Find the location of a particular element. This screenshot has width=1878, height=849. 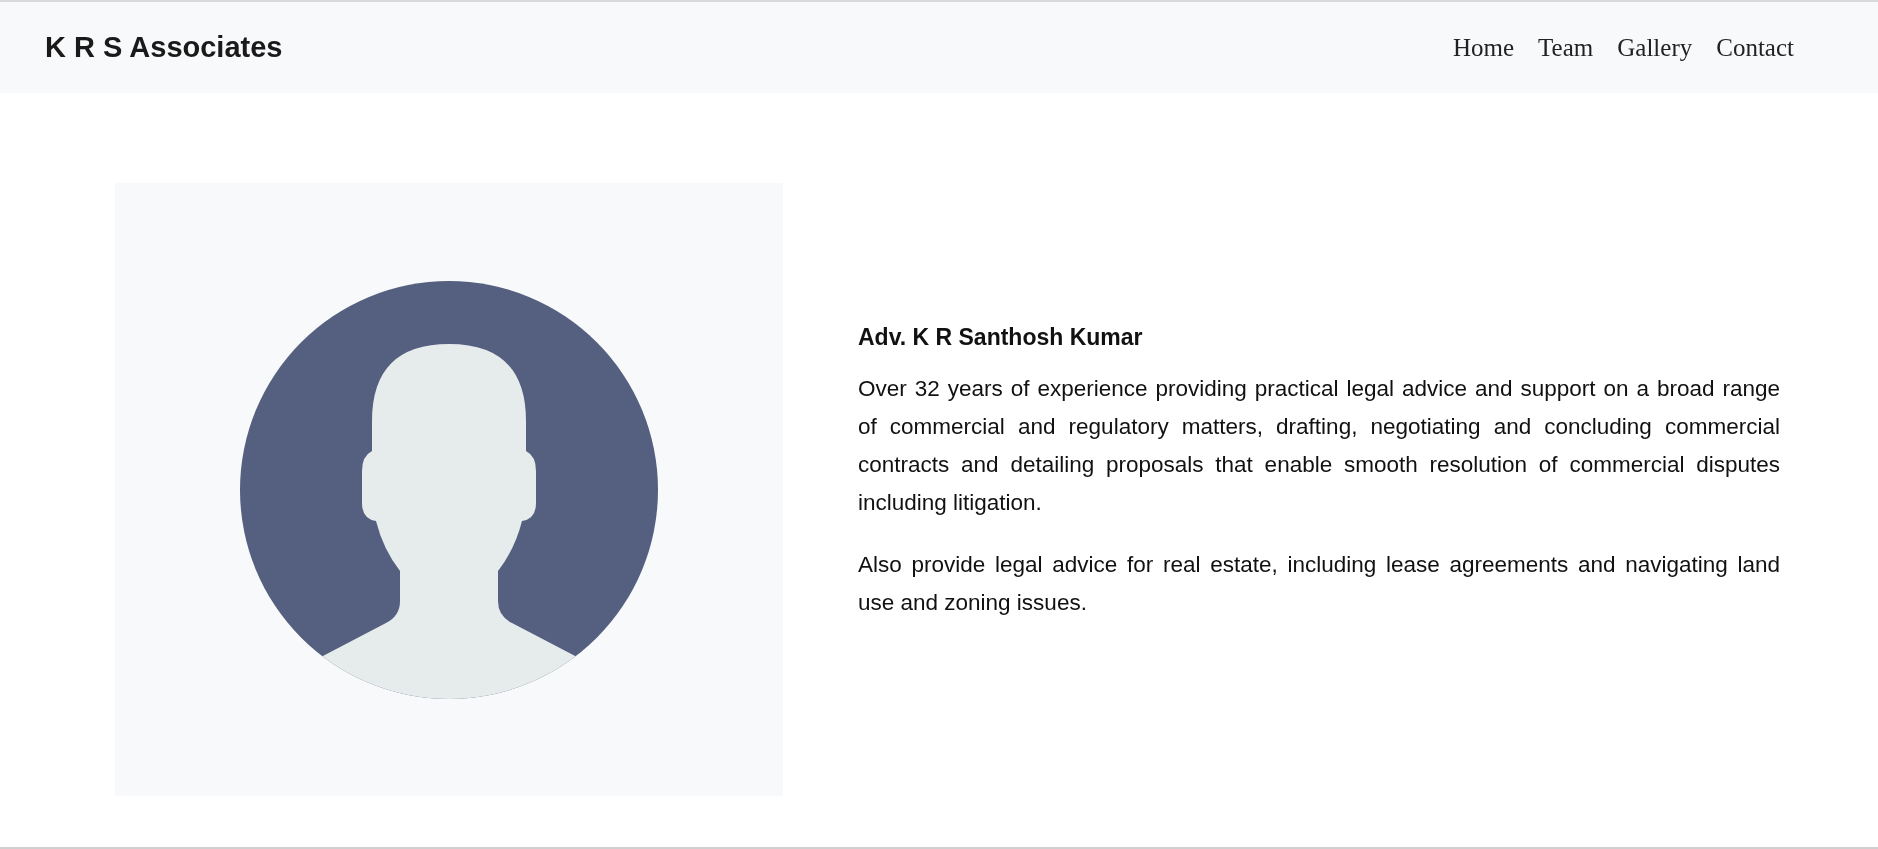

nav-link: Home is located at coordinates (1484, 47).